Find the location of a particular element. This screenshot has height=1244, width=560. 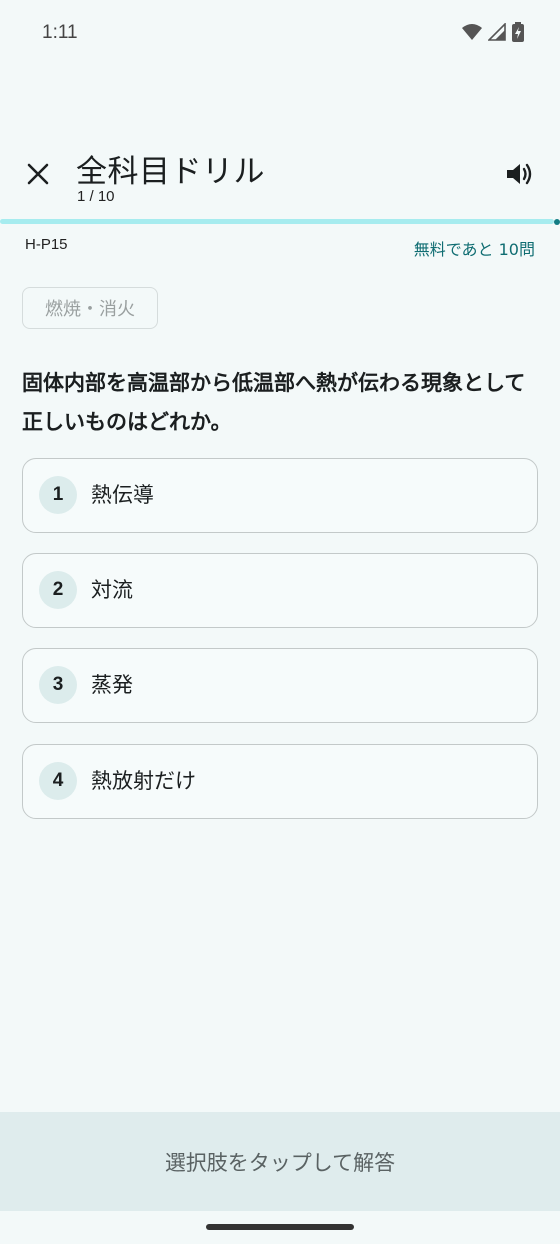

sound-button is located at coordinates (520, 176).